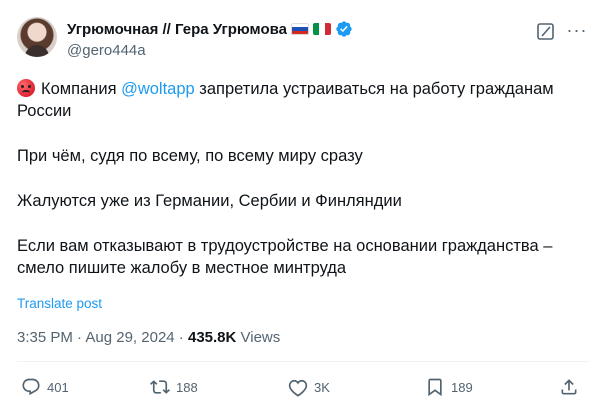  What do you see at coordinates (344, 29) in the screenshot?
I see `verified-badge-icon` at bounding box center [344, 29].